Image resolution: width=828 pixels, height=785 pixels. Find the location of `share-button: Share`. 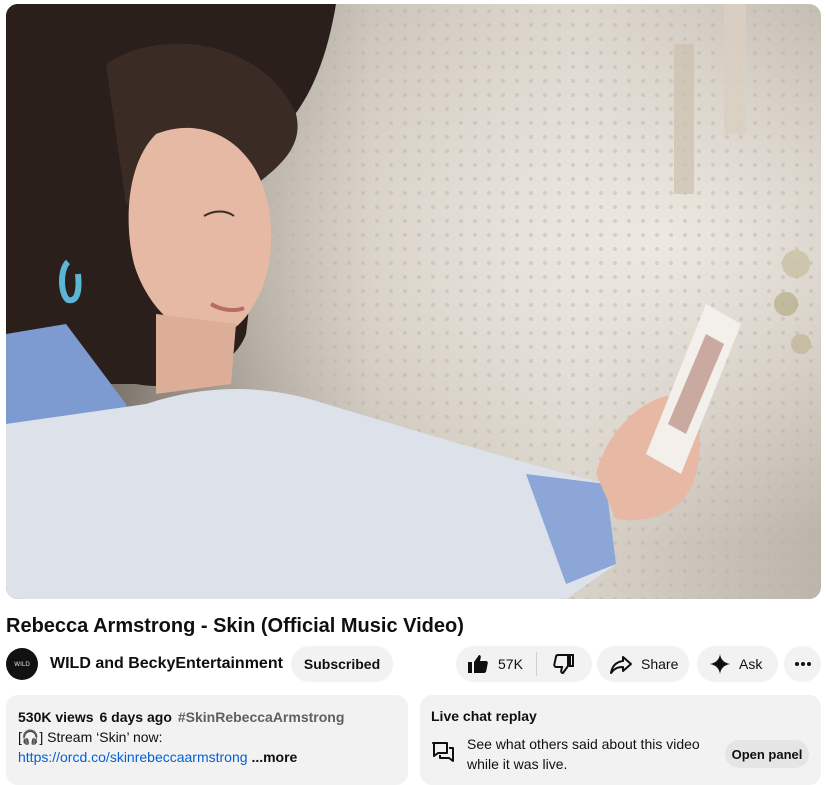

share-button: Share is located at coordinates (643, 664).